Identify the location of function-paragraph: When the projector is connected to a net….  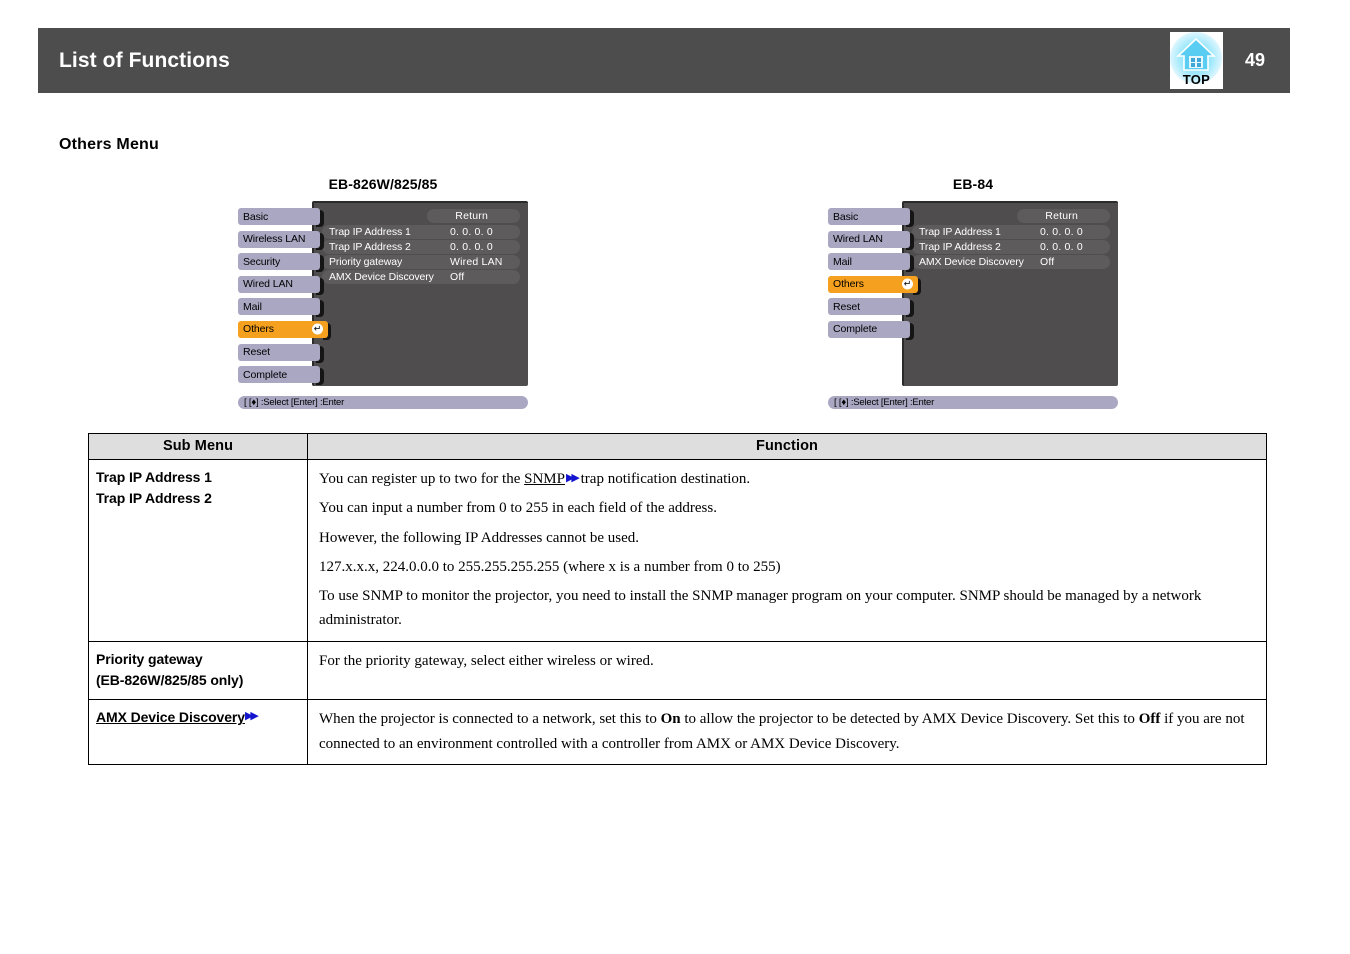
(787, 731).